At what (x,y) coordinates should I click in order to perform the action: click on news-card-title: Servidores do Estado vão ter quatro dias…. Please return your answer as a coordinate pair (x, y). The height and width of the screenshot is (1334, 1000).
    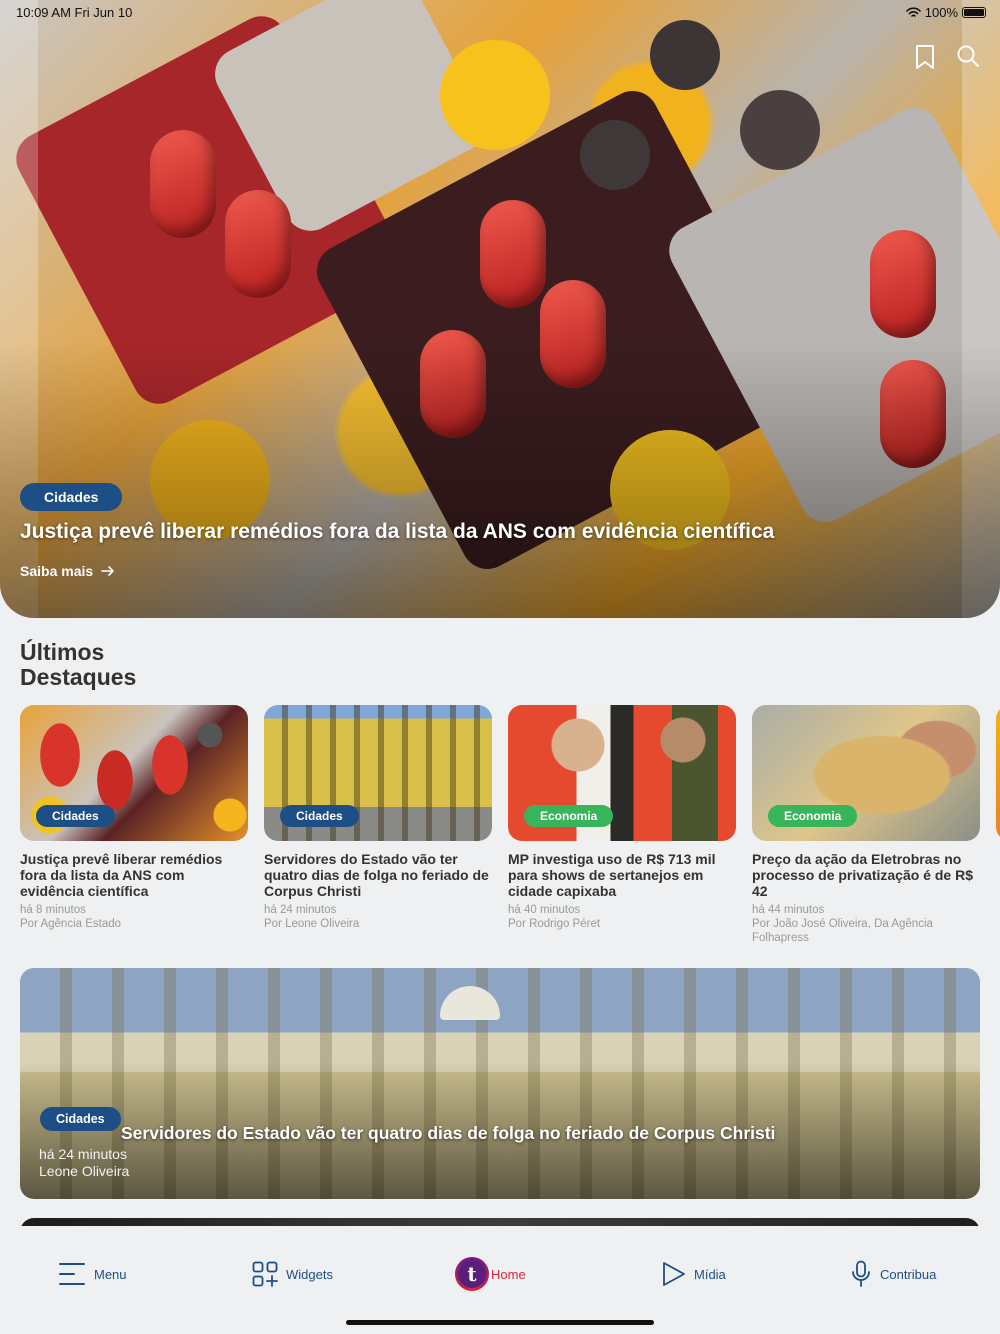
    Looking at the image, I should click on (378, 875).